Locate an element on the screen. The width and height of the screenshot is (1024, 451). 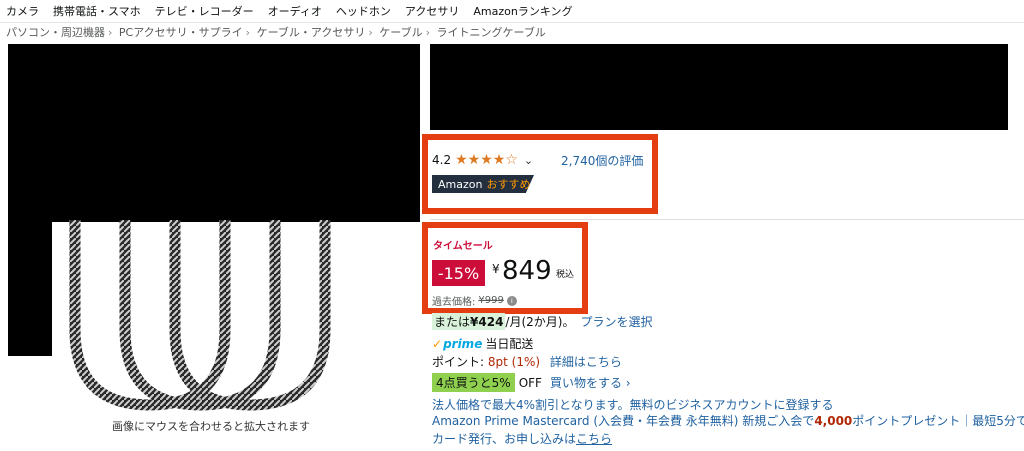
breadcrumb-item: パソコン・周辺機器 is located at coordinates (55, 32).